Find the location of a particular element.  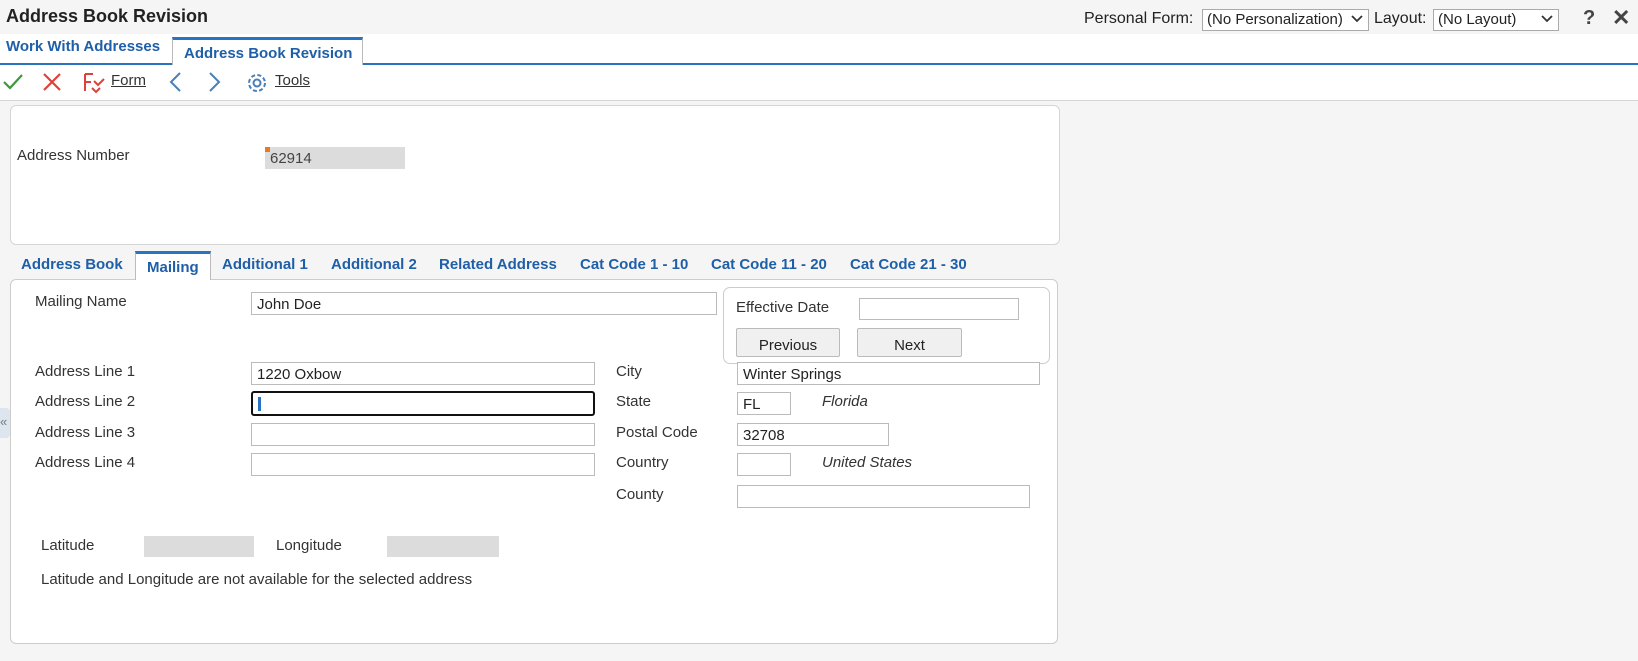

personal-form-select: (No Personalization) is located at coordinates (1285, 20).